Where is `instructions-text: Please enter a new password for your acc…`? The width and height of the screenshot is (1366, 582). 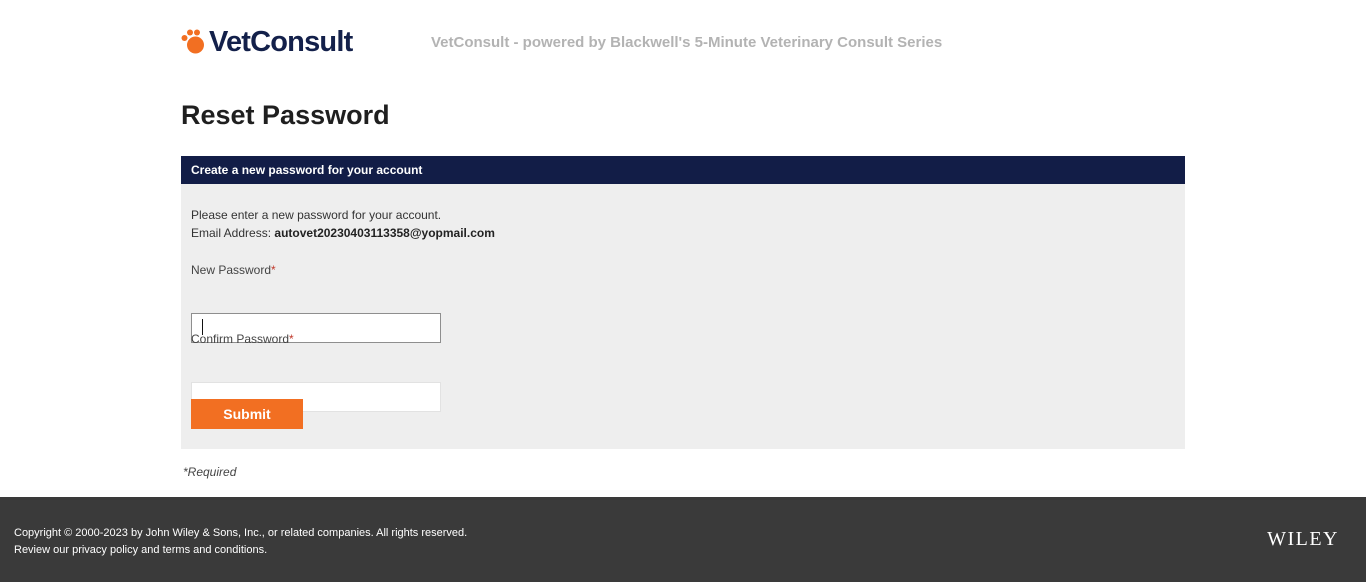
instructions-text: Please enter a new password for your acc… is located at coordinates (316, 215).